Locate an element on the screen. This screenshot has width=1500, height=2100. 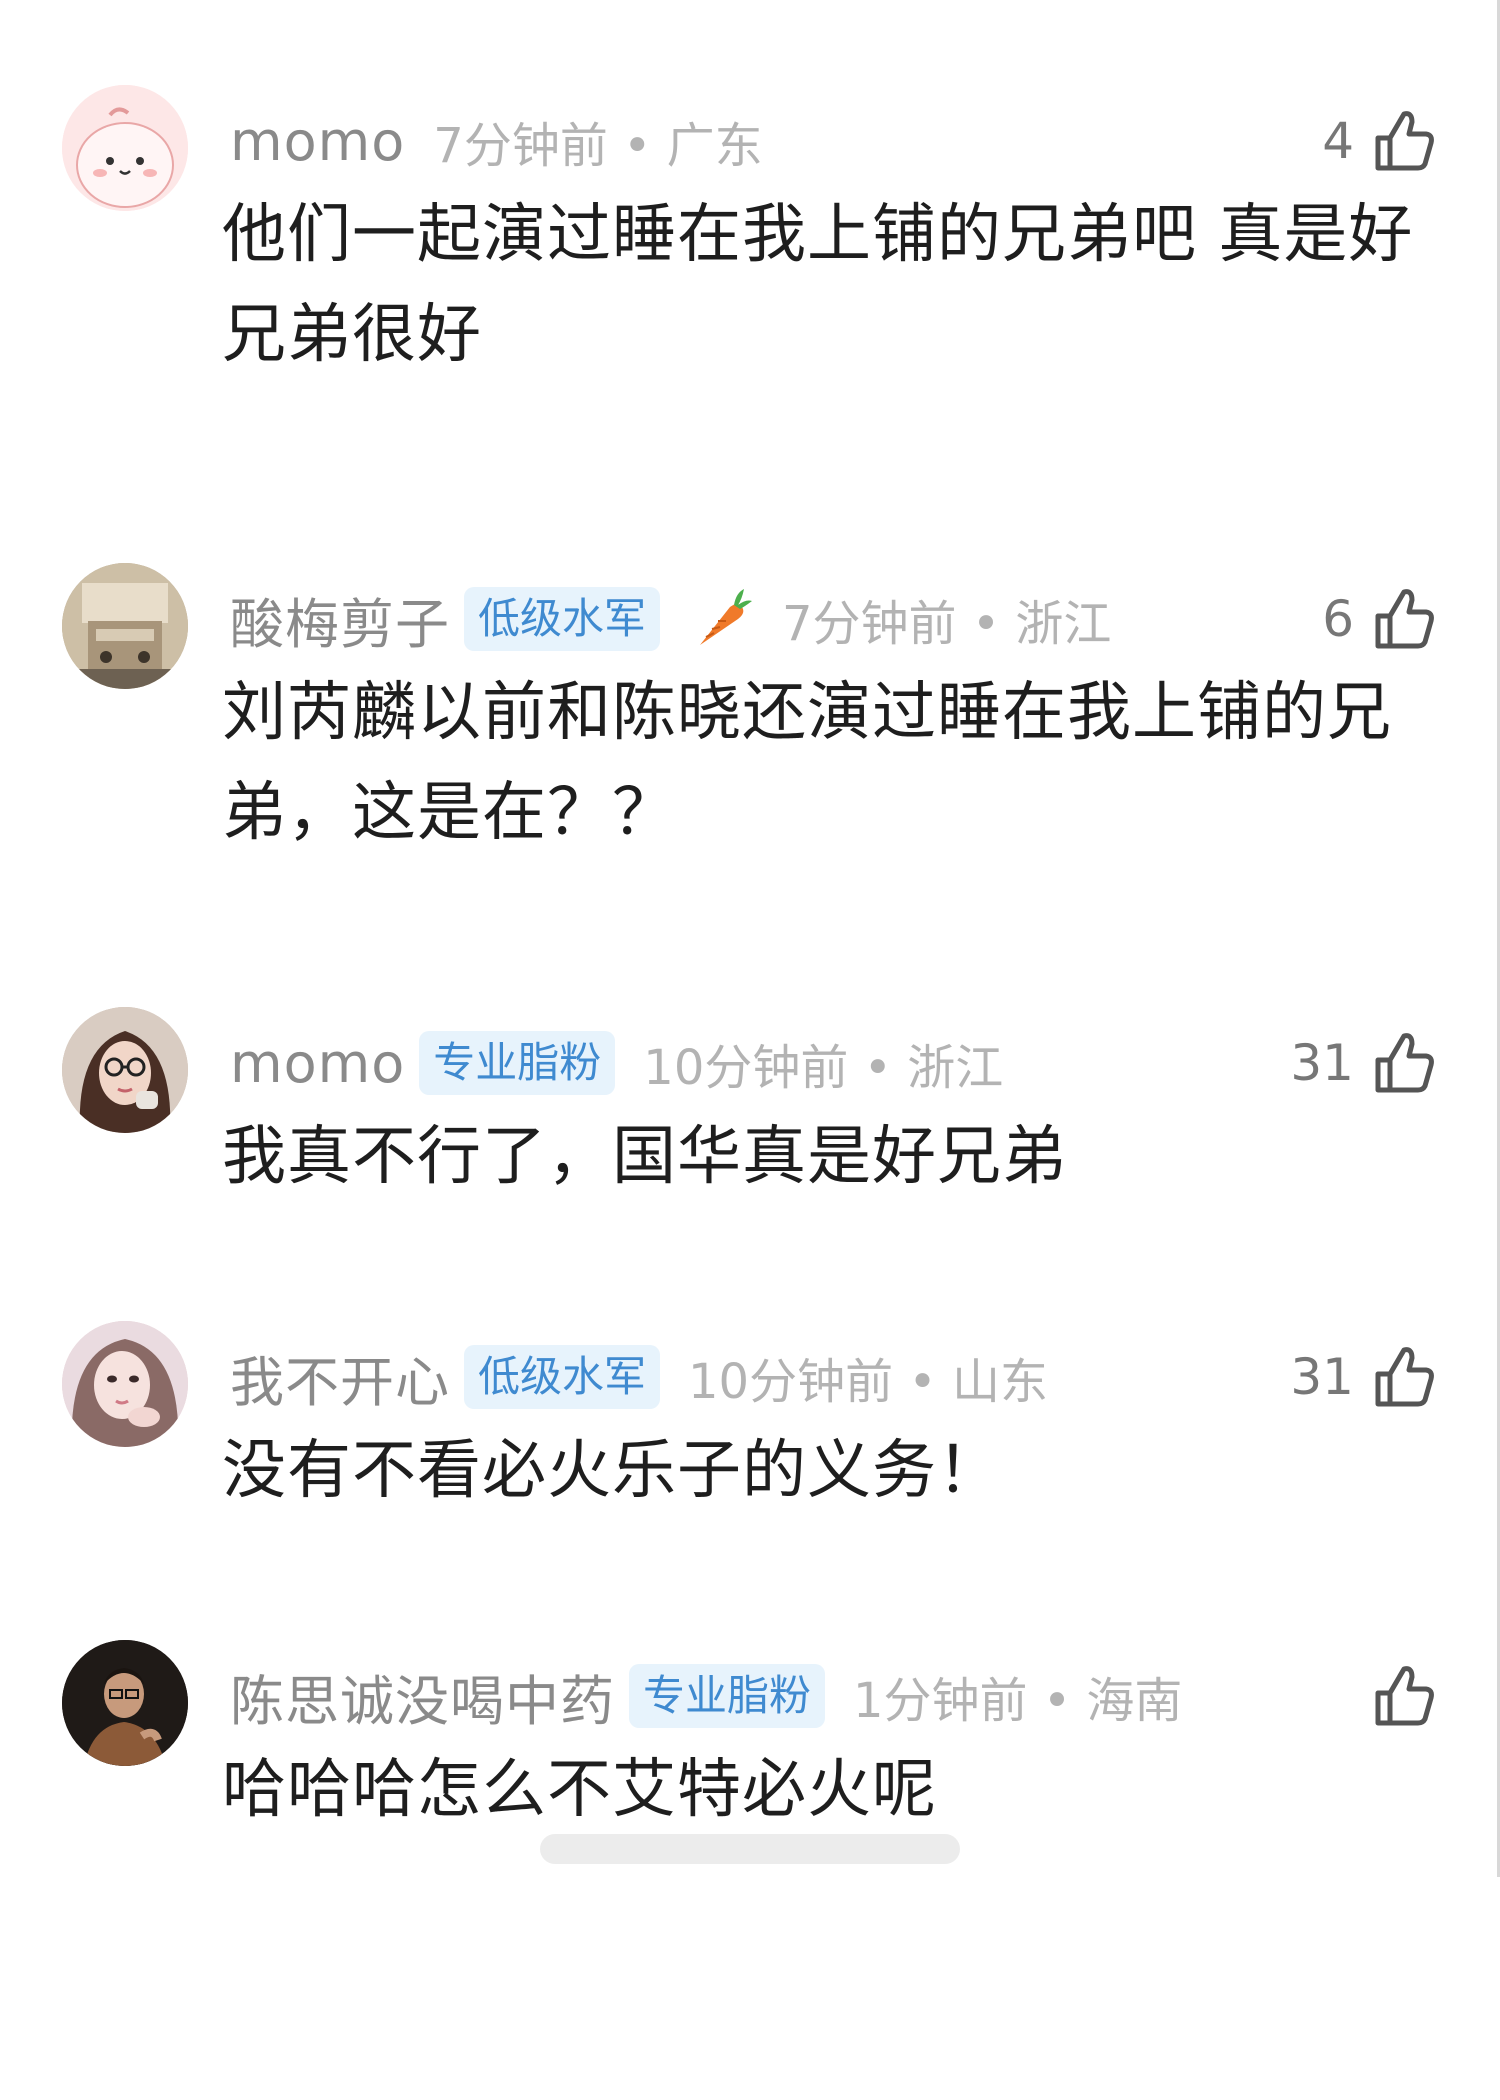
photo-avatar-glasses-girl is located at coordinates (125, 1070).